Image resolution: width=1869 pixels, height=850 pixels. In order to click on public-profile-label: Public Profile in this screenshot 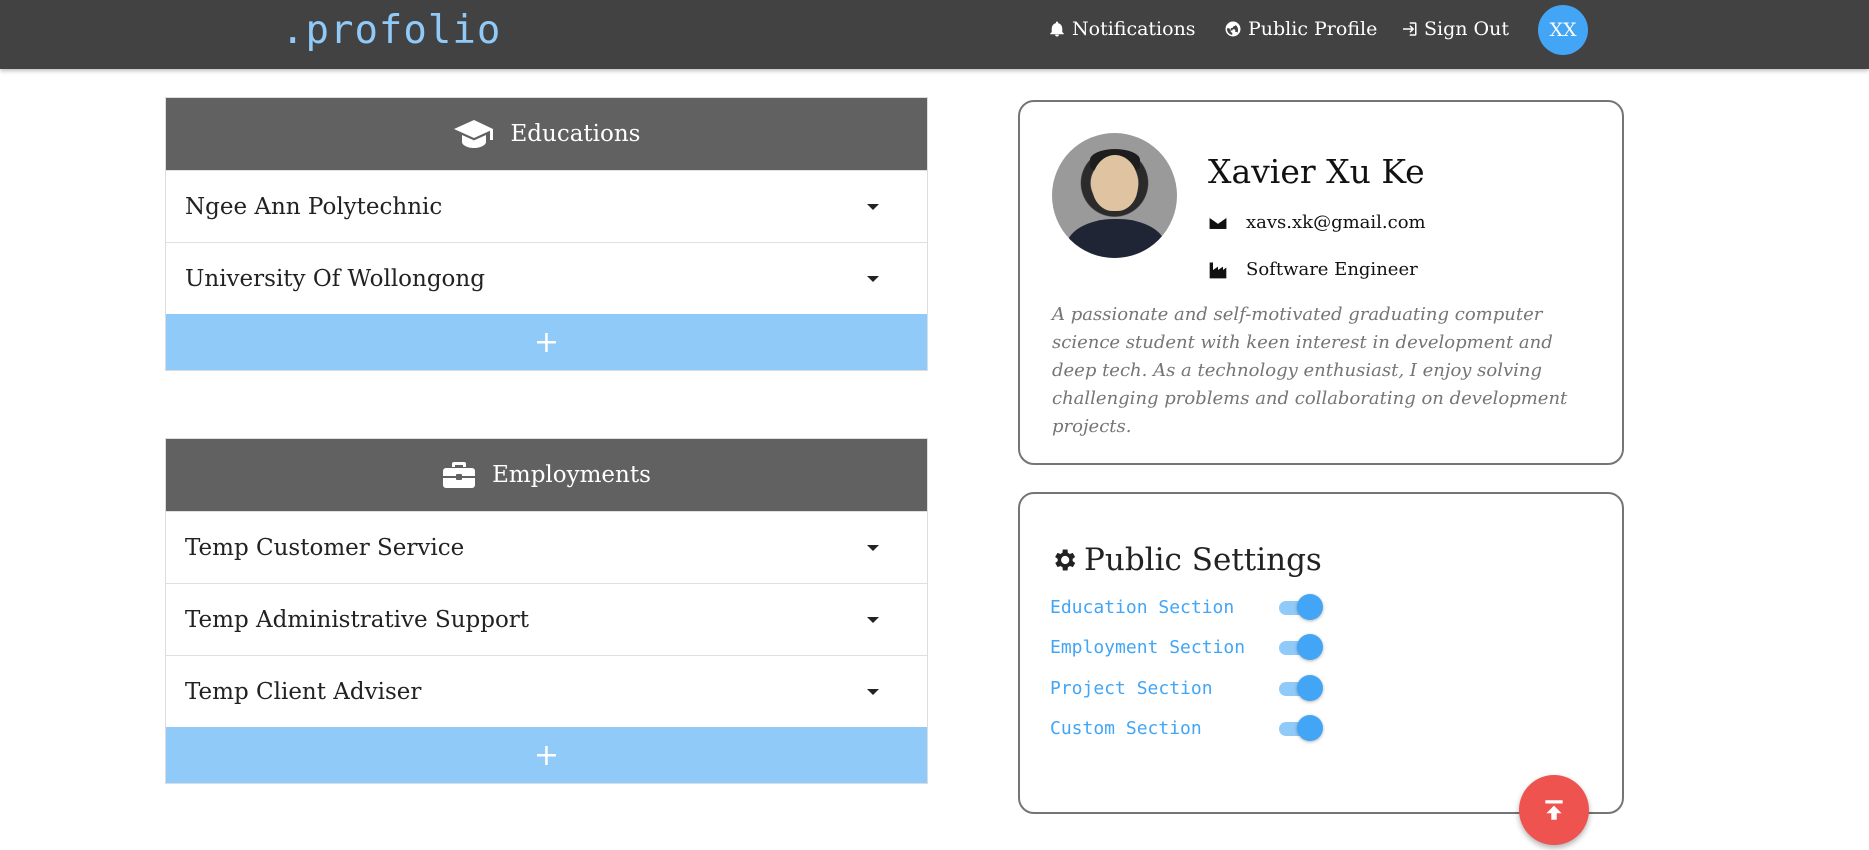, I will do `click(1313, 29)`.